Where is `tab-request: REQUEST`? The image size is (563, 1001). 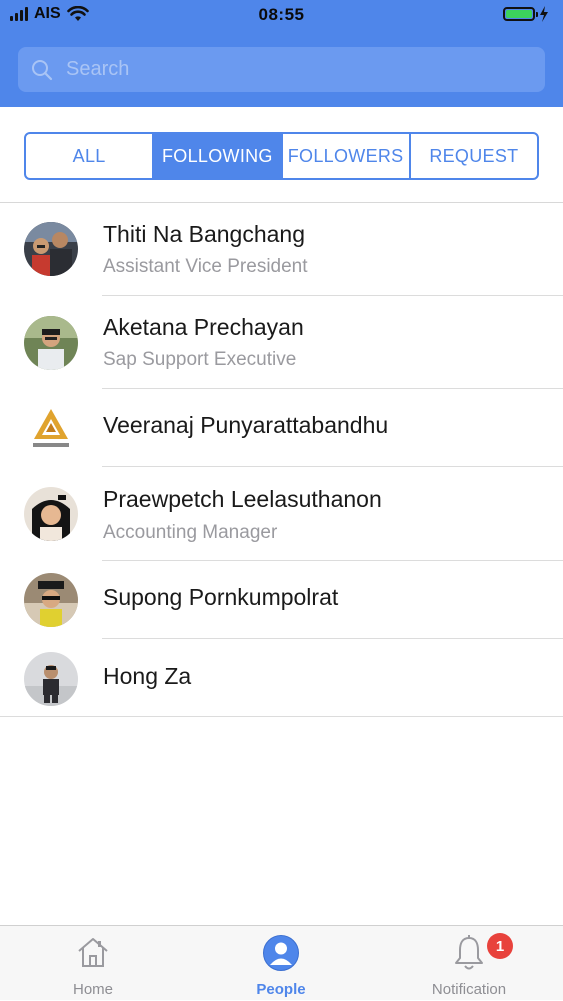
tab-request: REQUEST is located at coordinates (474, 156).